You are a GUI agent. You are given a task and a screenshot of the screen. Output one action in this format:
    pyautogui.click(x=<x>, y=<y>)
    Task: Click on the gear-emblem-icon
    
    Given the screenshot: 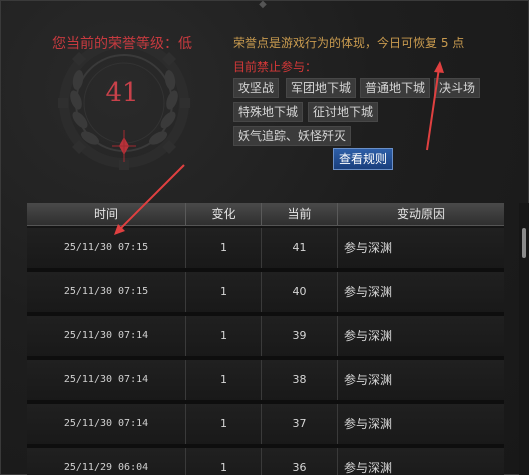 What is the action you would take?
    pyautogui.click(x=124, y=105)
    